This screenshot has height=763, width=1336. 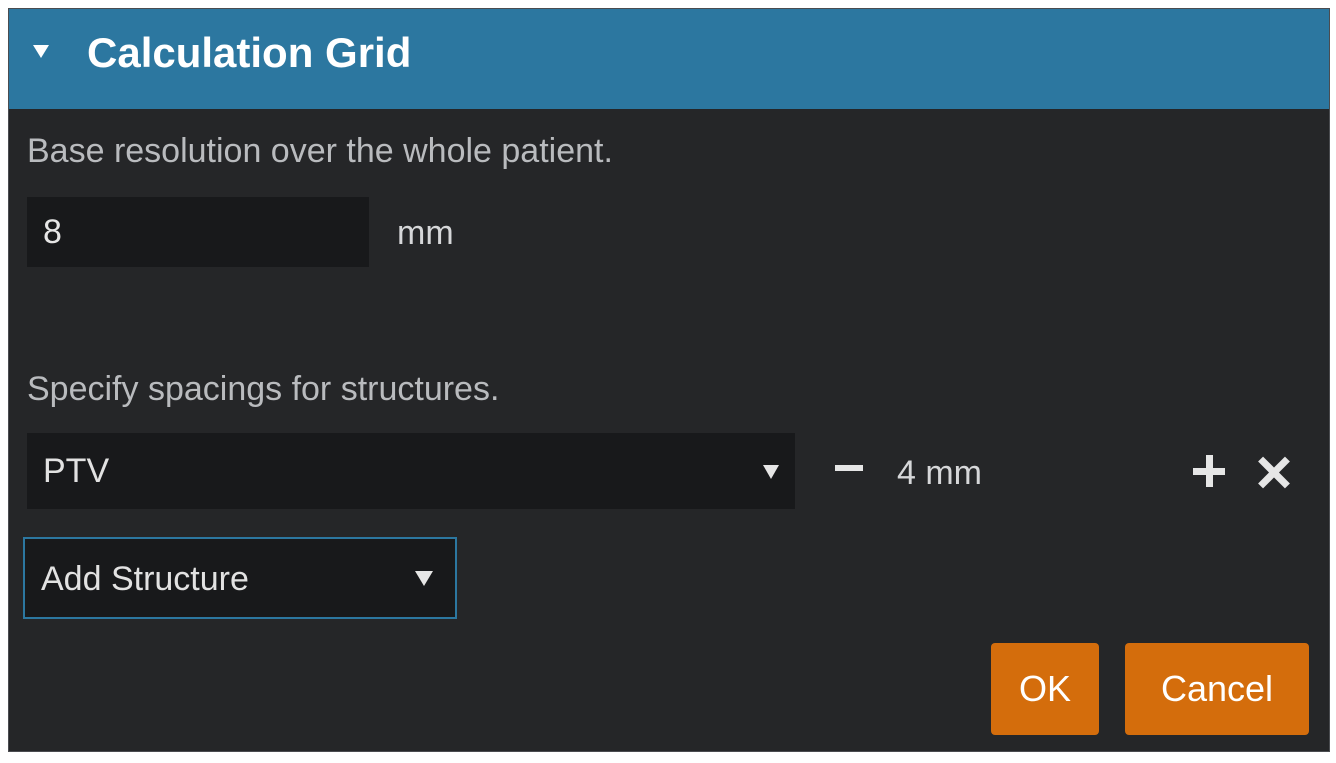 I want to click on remove-structure-close-icon, so click(x=1274, y=472).